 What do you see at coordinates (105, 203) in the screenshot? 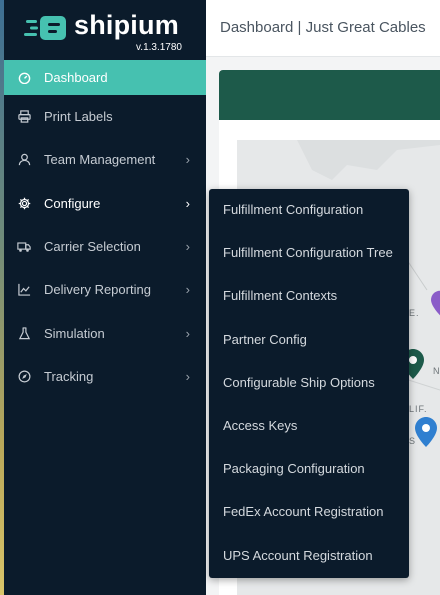
I see `sidebar-item-configure: Configure ›` at bounding box center [105, 203].